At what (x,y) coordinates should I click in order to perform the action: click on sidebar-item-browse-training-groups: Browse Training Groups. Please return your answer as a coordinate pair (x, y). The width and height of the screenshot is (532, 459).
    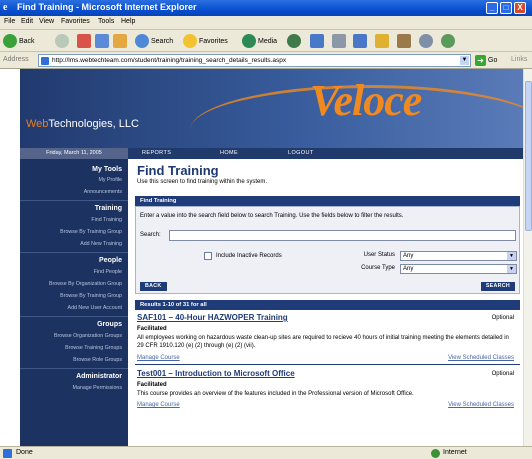
    Looking at the image, I should click on (93, 348).